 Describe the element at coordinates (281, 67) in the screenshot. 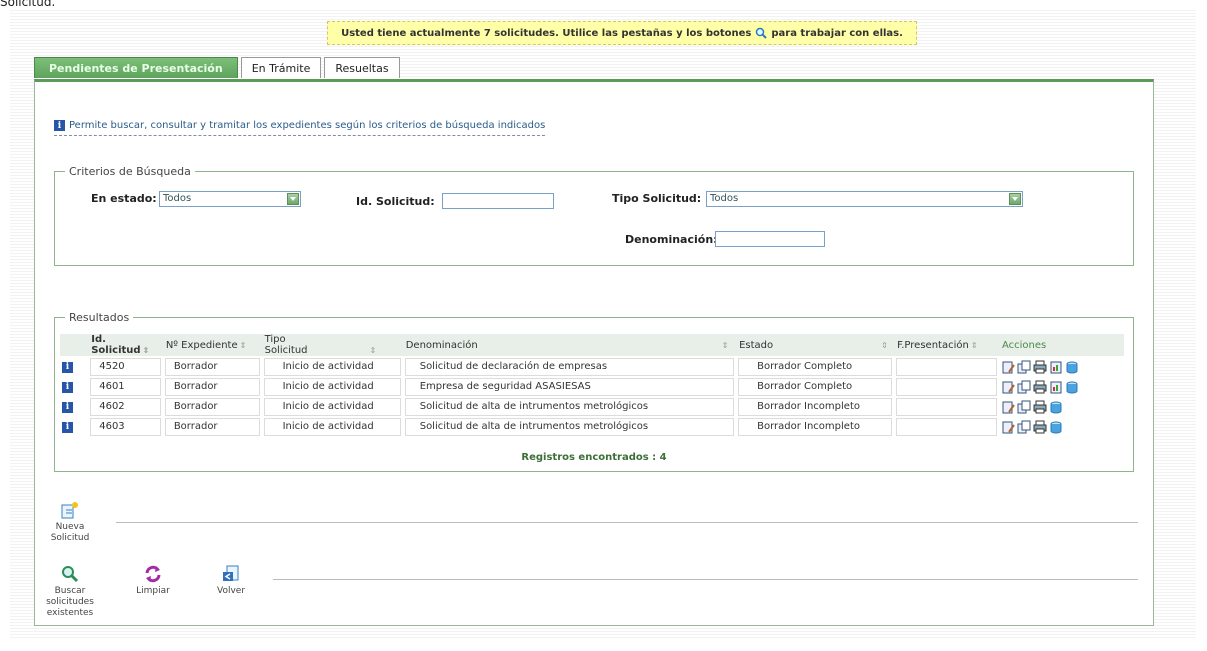

I see `tab-en-tramite: En Trámite` at that location.